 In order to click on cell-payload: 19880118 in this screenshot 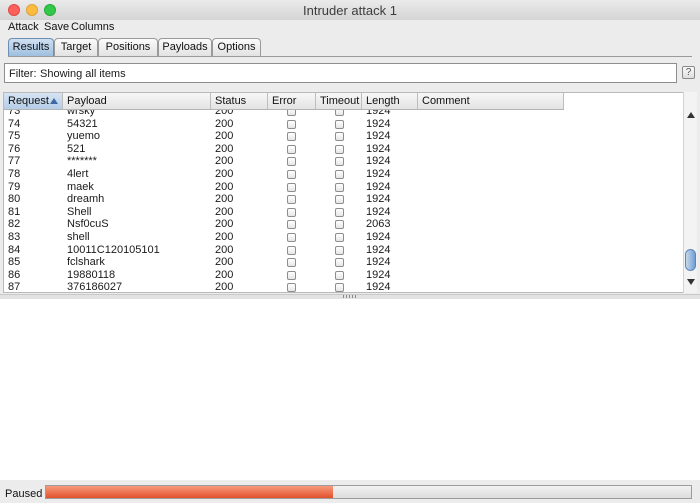, I will do `click(91, 274)`.